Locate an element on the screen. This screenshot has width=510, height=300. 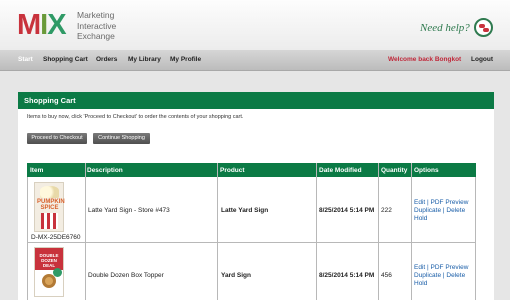
popcorn-image is located at coordinates (49, 192).